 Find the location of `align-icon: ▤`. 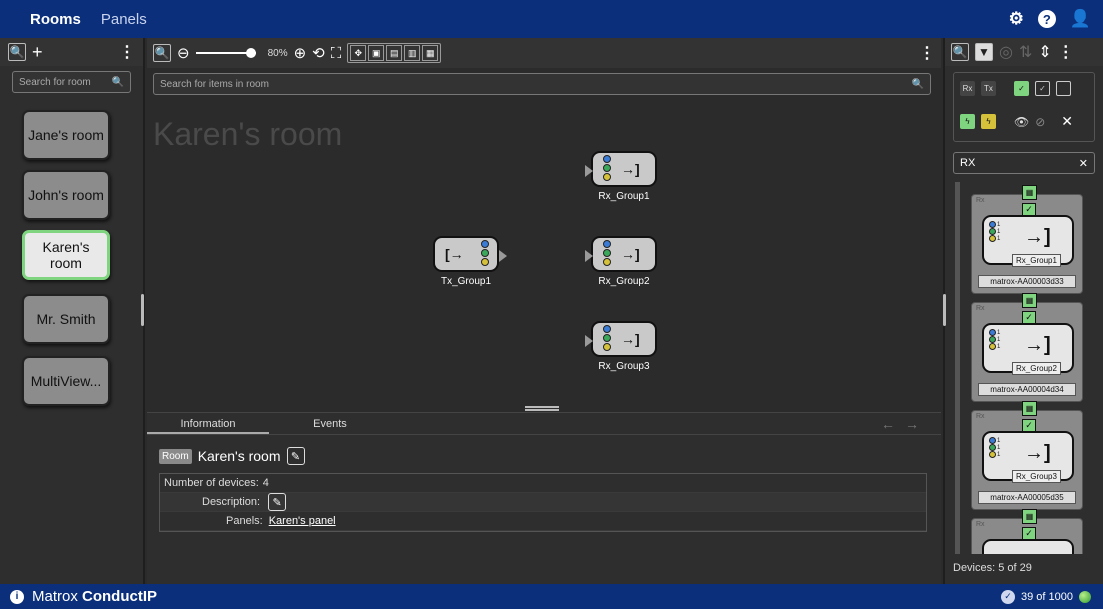

align-icon: ▤ is located at coordinates (394, 53).